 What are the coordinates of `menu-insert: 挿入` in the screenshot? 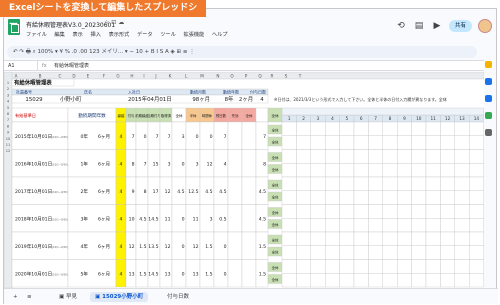 It's located at (96, 35).